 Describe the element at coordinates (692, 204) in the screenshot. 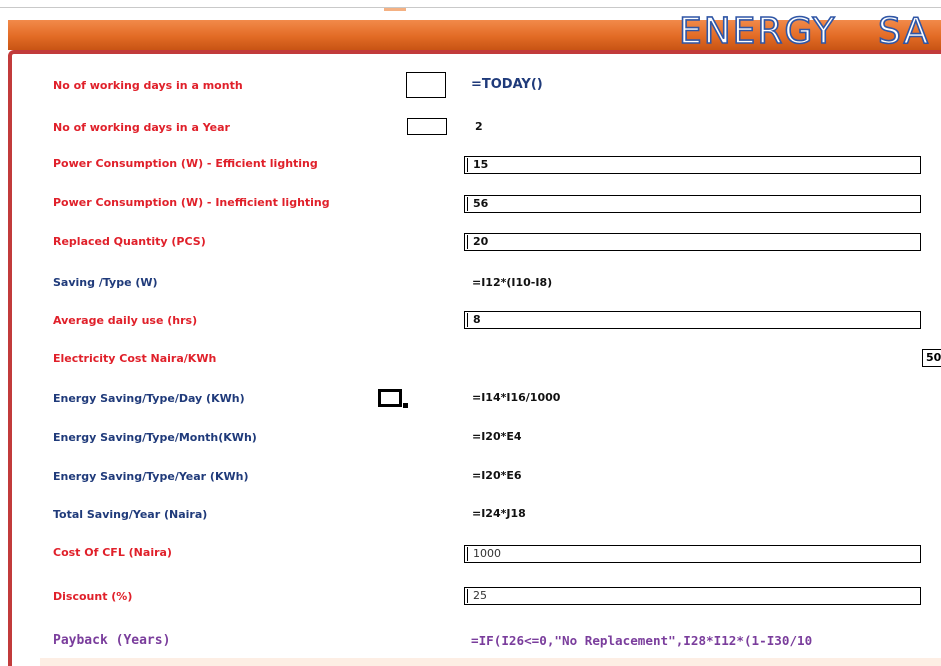

I see `power-inefficient-field: 56` at that location.